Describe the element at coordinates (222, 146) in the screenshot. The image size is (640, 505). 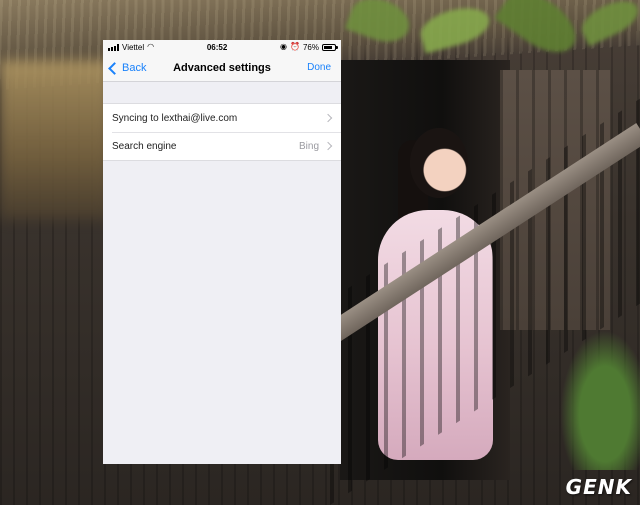
I see `settings-row-search-engine: Search engine Bing` at that location.